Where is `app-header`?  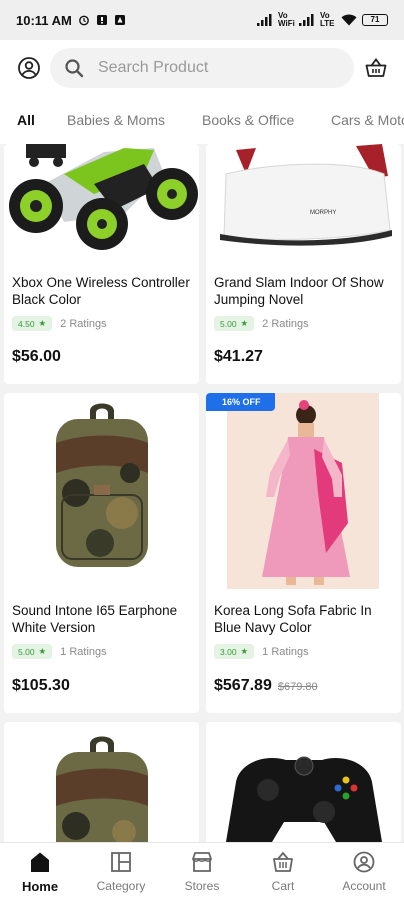
app-header is located at coordinates (202, 69).